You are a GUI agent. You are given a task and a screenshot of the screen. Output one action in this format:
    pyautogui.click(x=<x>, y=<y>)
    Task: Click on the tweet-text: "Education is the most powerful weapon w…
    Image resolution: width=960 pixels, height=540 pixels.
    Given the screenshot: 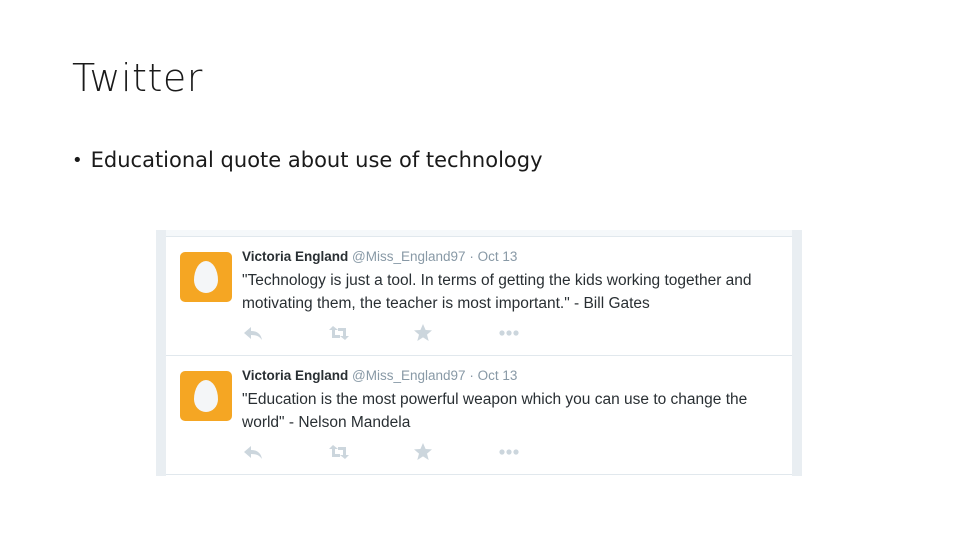 What is the action you would take?
    pyautogui.click(x=495, y=411)
    